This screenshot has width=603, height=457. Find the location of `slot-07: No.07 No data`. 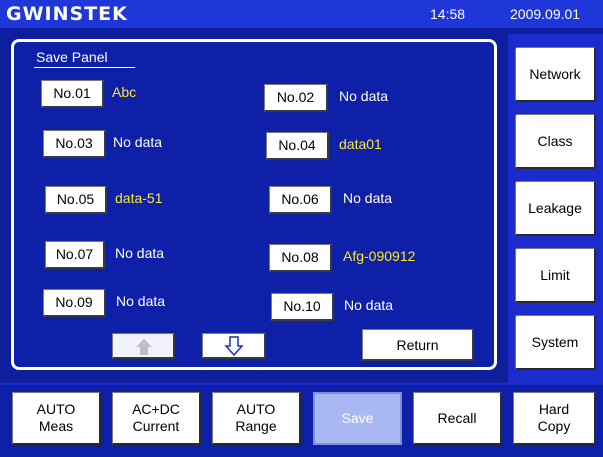

slot-07: No.07 No data is located at coordinates (125, 255).